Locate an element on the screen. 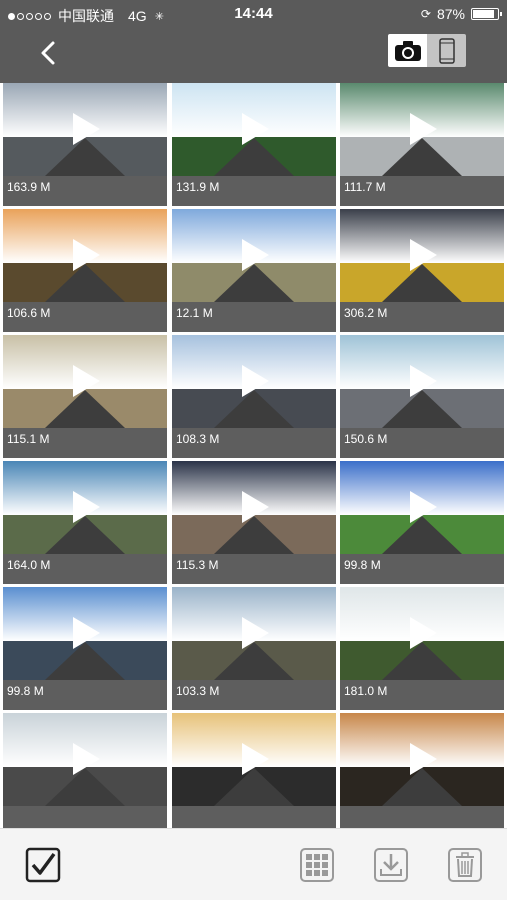 This screenshot has height=900, width=507. video-tile: 115.1 M is located at coordinates (85, 396).